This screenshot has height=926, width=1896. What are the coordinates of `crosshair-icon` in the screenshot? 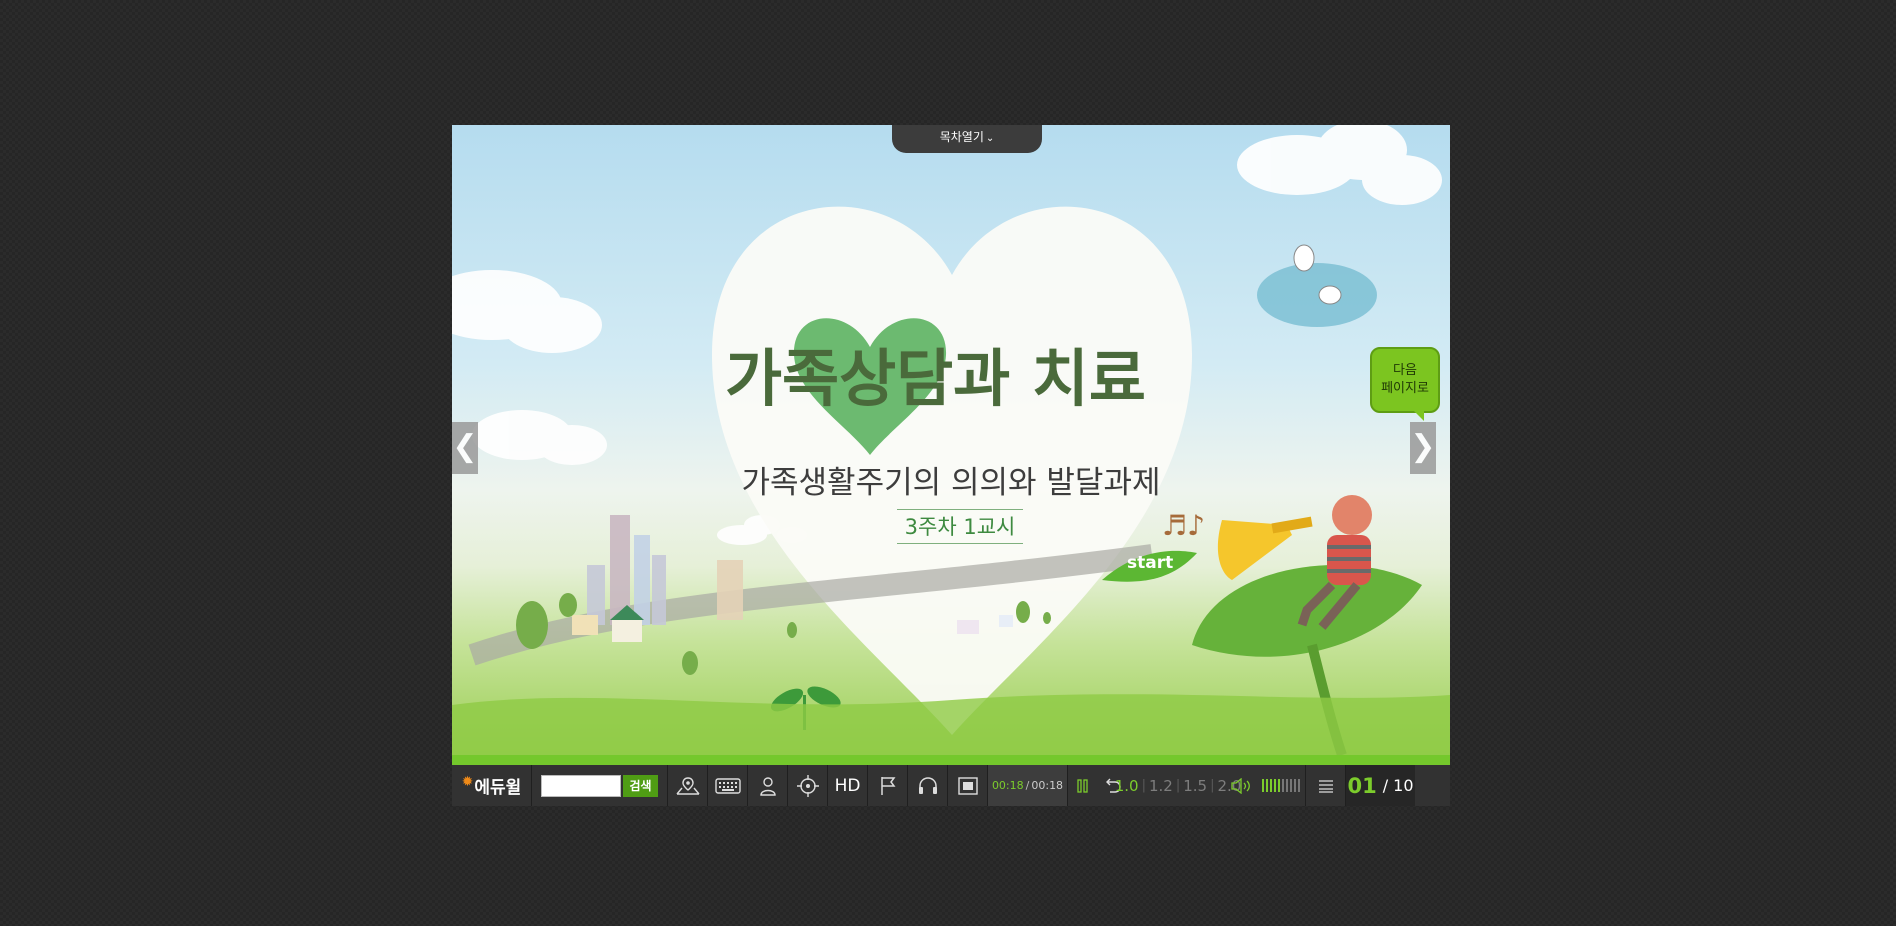 It's located at (807, 785).